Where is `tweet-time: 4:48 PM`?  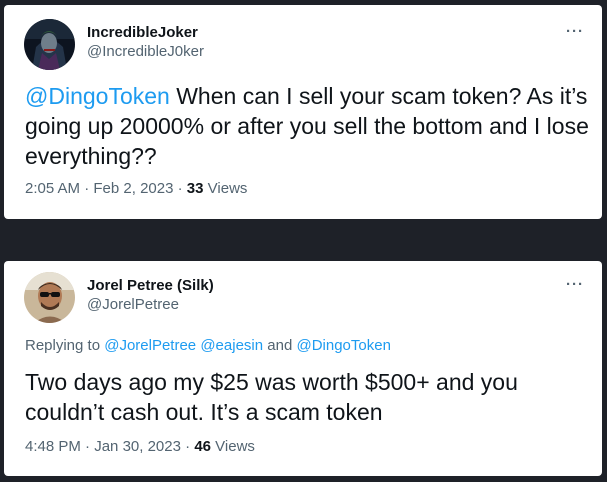
tweet-time: 4:48 PM is located at coordinates (53, 446).